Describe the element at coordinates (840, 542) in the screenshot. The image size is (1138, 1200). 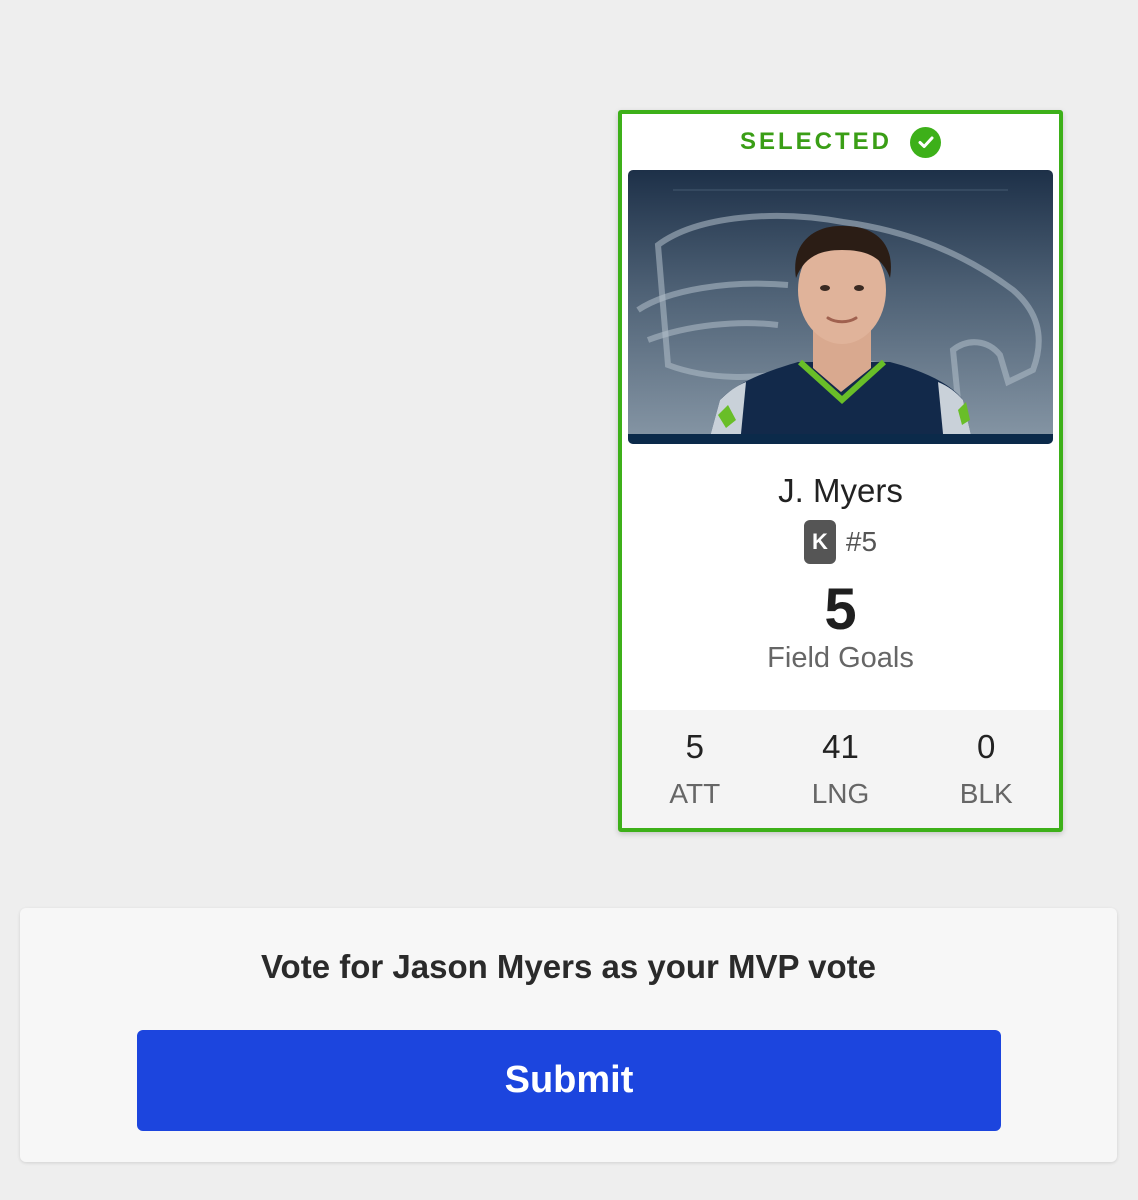
I see `position-row: K #5` at that location.